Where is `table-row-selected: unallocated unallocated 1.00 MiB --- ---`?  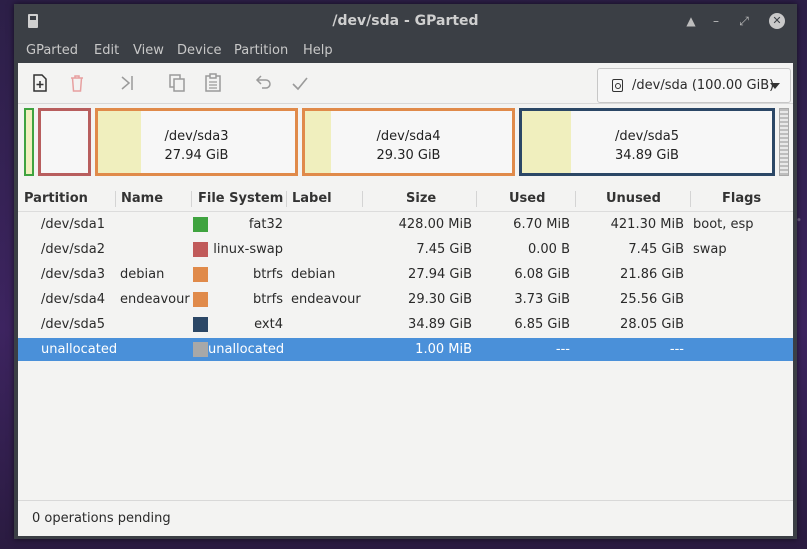 table-row-selected: unallocated unallocated 1.00 MiB --- --- is located at coordinates (405, 349).